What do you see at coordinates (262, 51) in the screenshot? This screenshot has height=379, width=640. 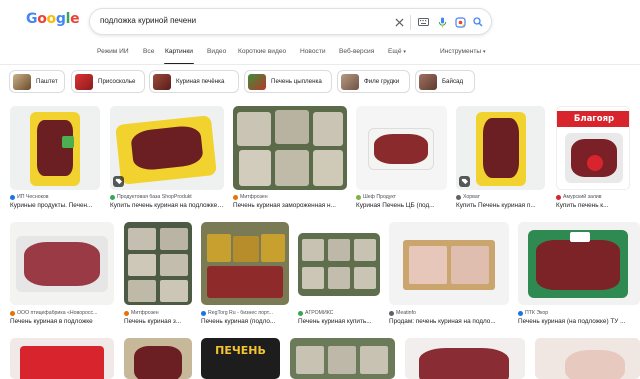 I see `tab-short-video: Короткие видео` at bounding box center [262, 51].